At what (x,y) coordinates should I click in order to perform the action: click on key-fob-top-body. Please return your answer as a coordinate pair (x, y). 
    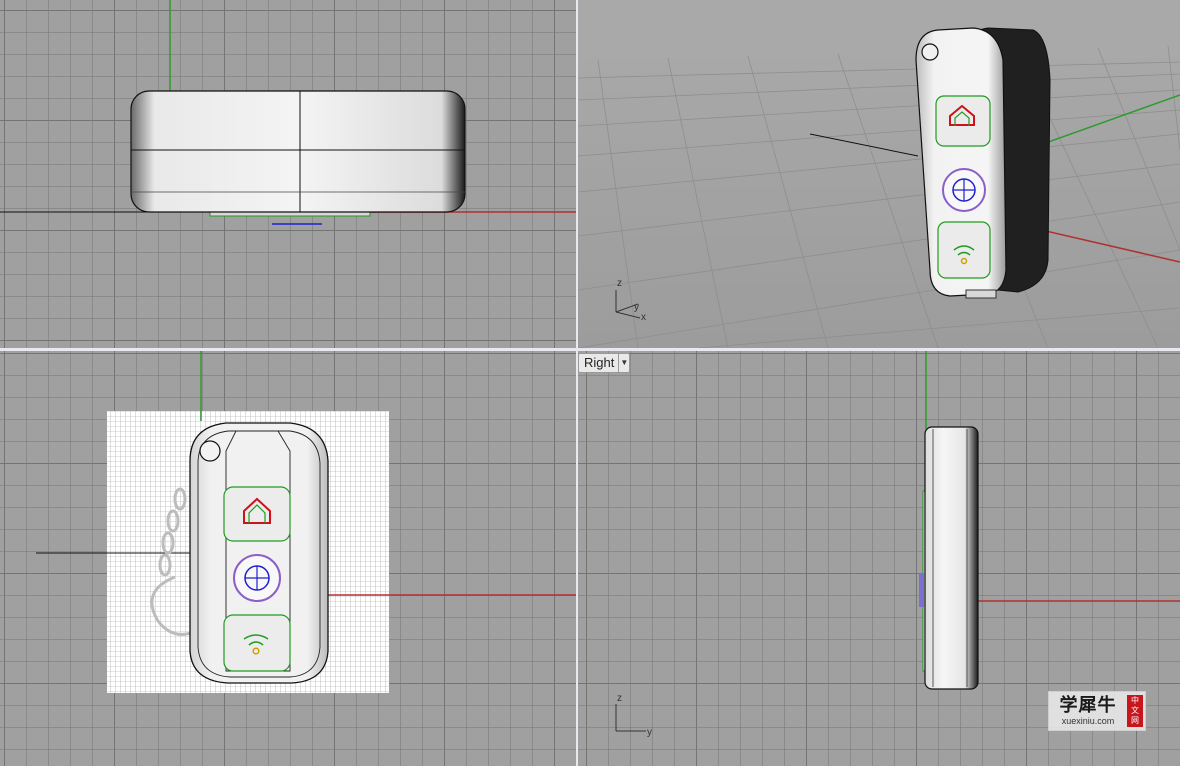
    Looking at the image, I should click on (298, 151).